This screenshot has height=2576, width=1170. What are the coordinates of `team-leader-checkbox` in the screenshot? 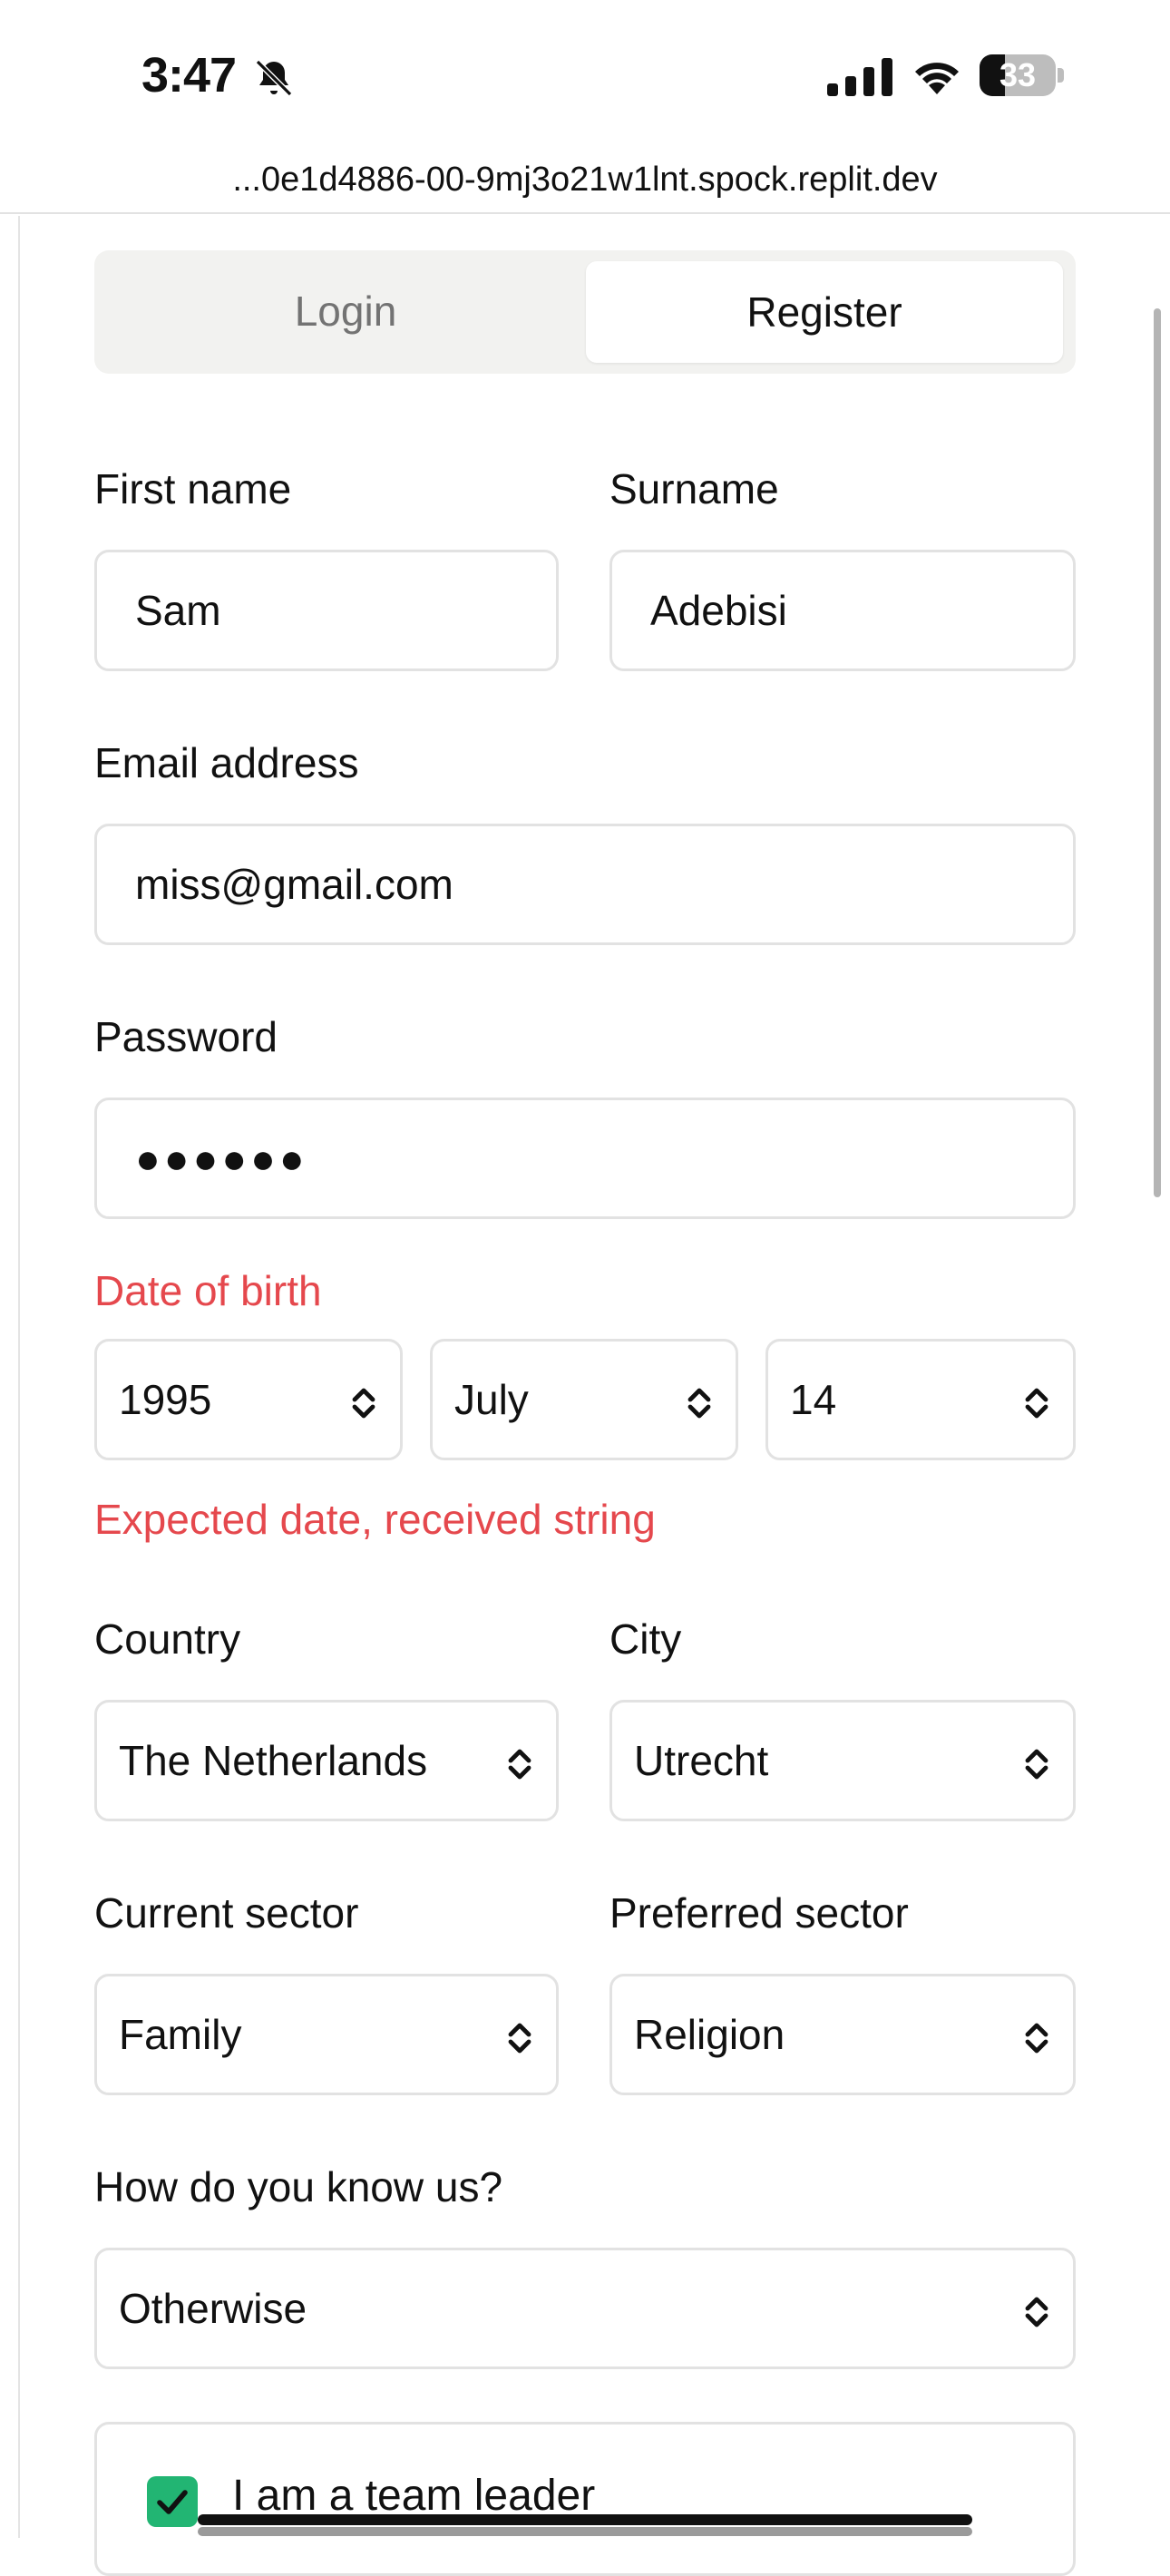 It's located at (172, 2501).